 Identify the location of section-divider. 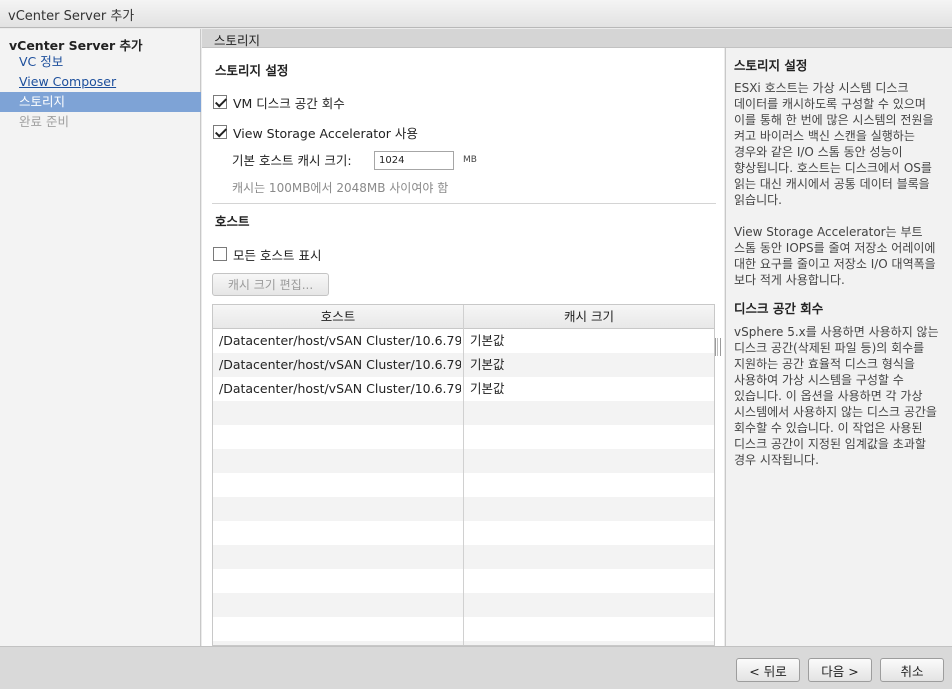
(464, 203).